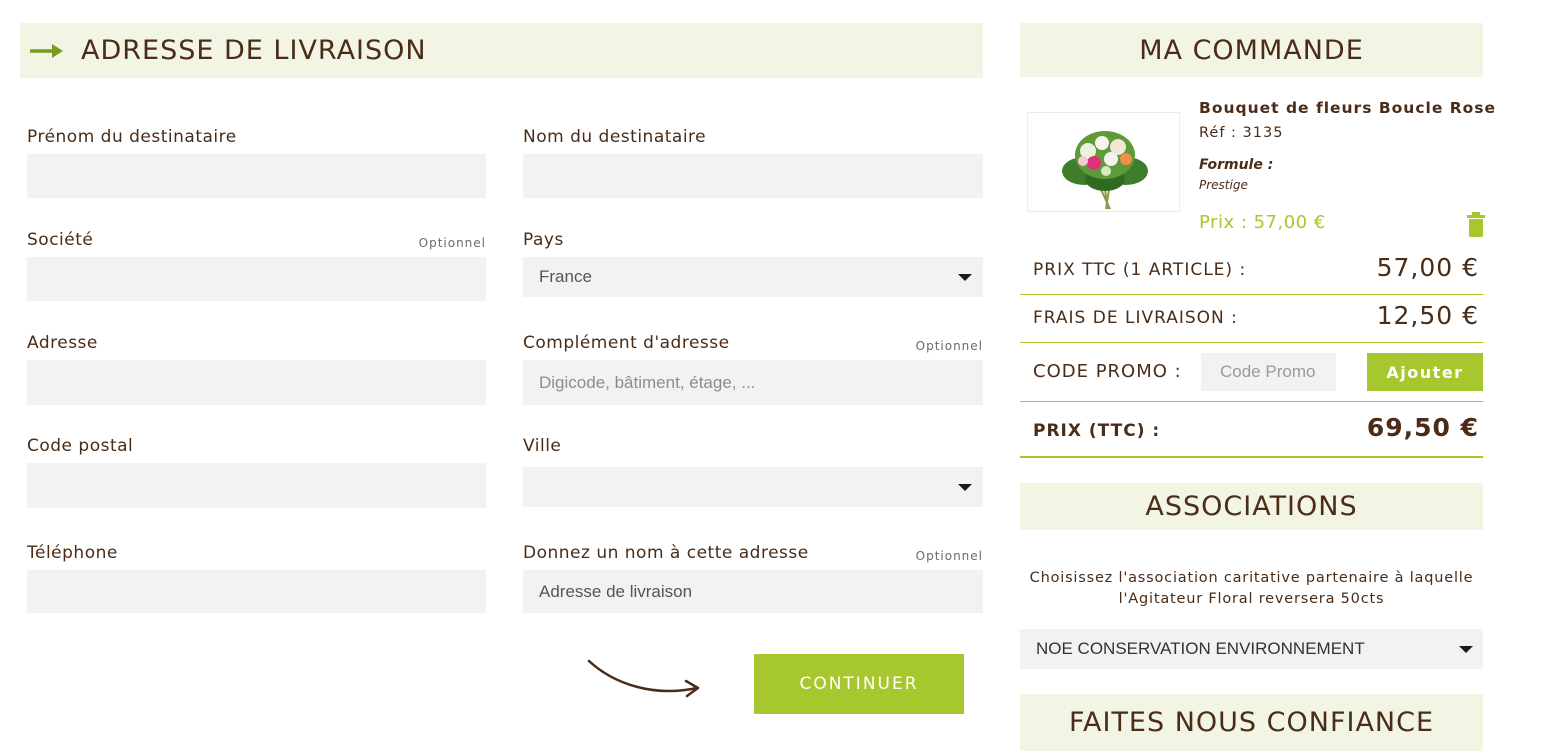 The height and width of the screenshot is (751, 1557). Describe the element at coordinates (1425, 372) in the screenshot. I see `add-promo-button: Ajouter` at that location.